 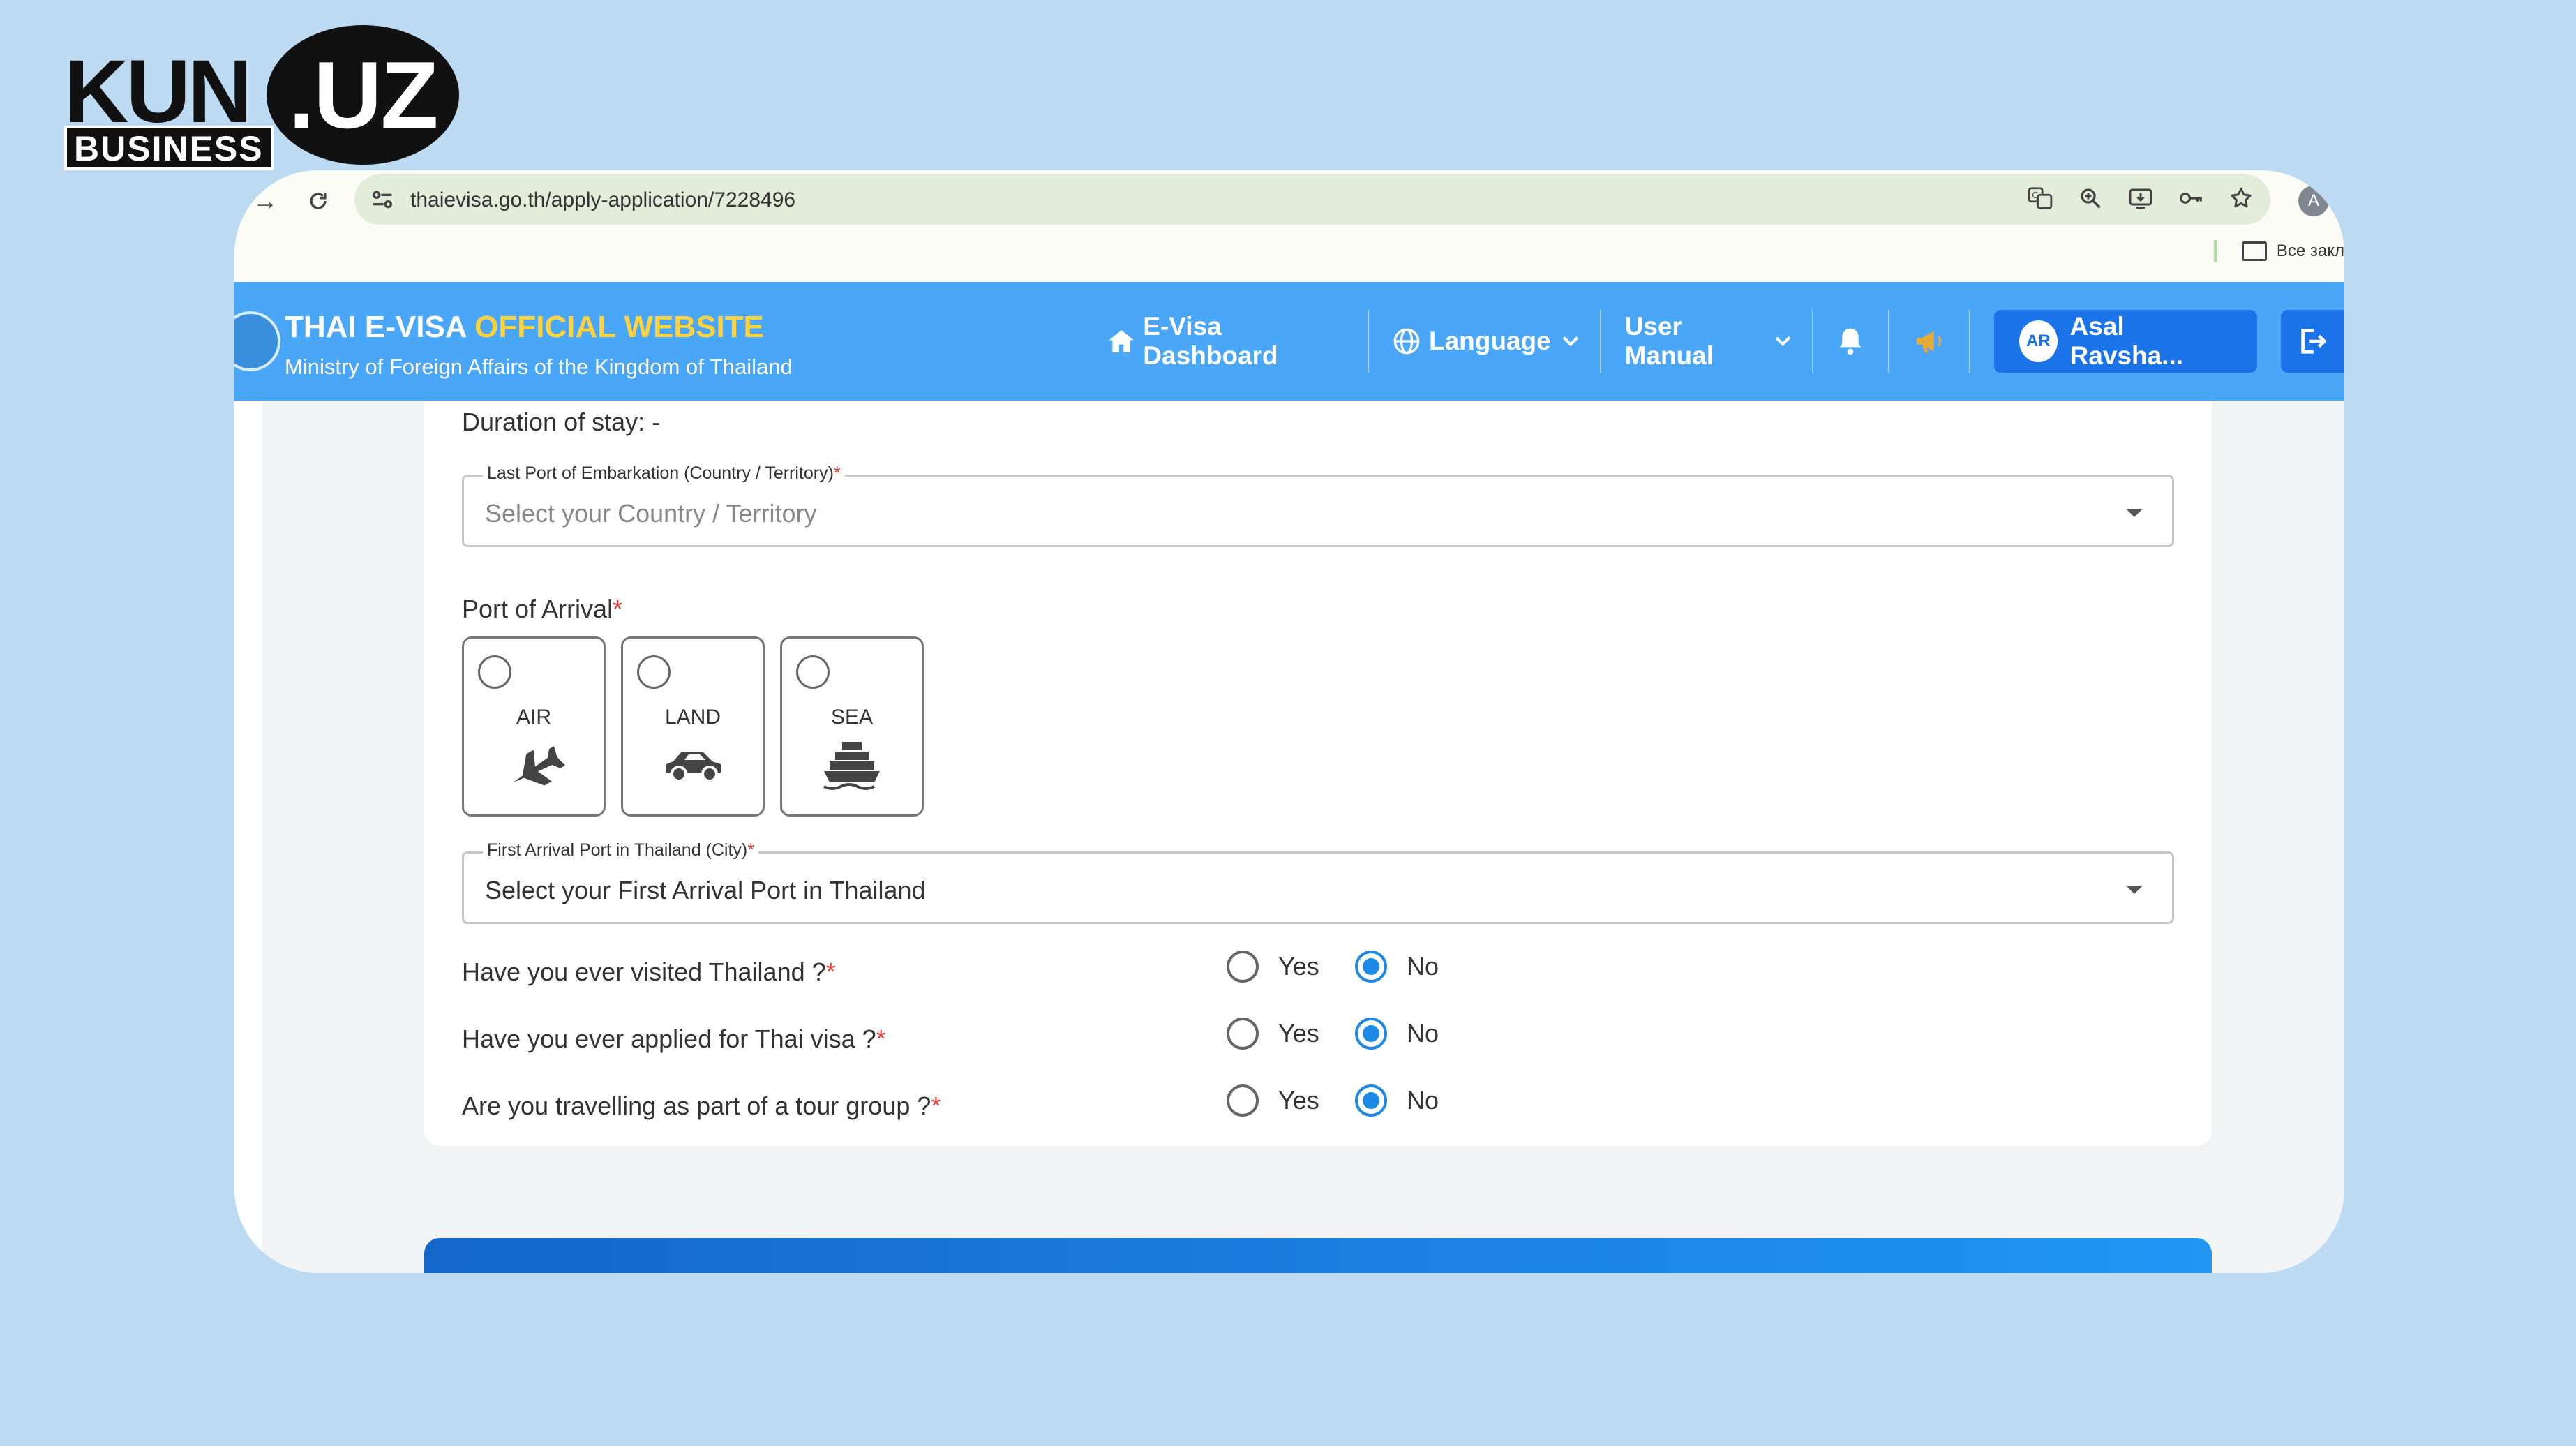 What do you see at coordinates (1406, 341) in the screenshot?
I see `globe-icon` at bounding box center [1406, 341].